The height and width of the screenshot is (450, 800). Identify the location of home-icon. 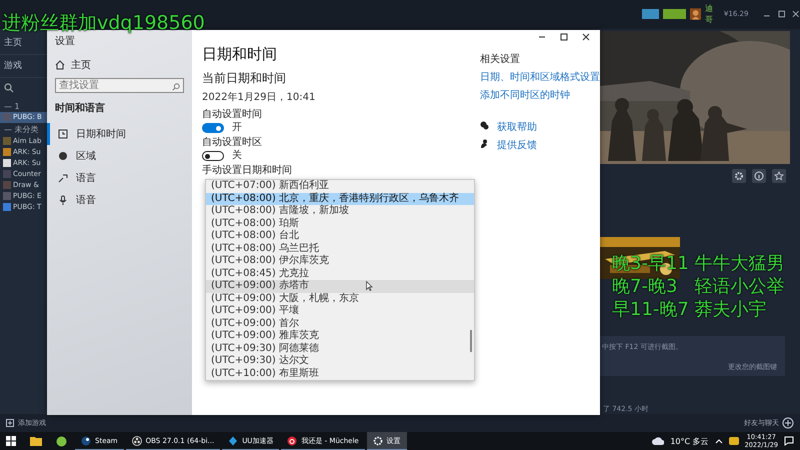
(60, 65).